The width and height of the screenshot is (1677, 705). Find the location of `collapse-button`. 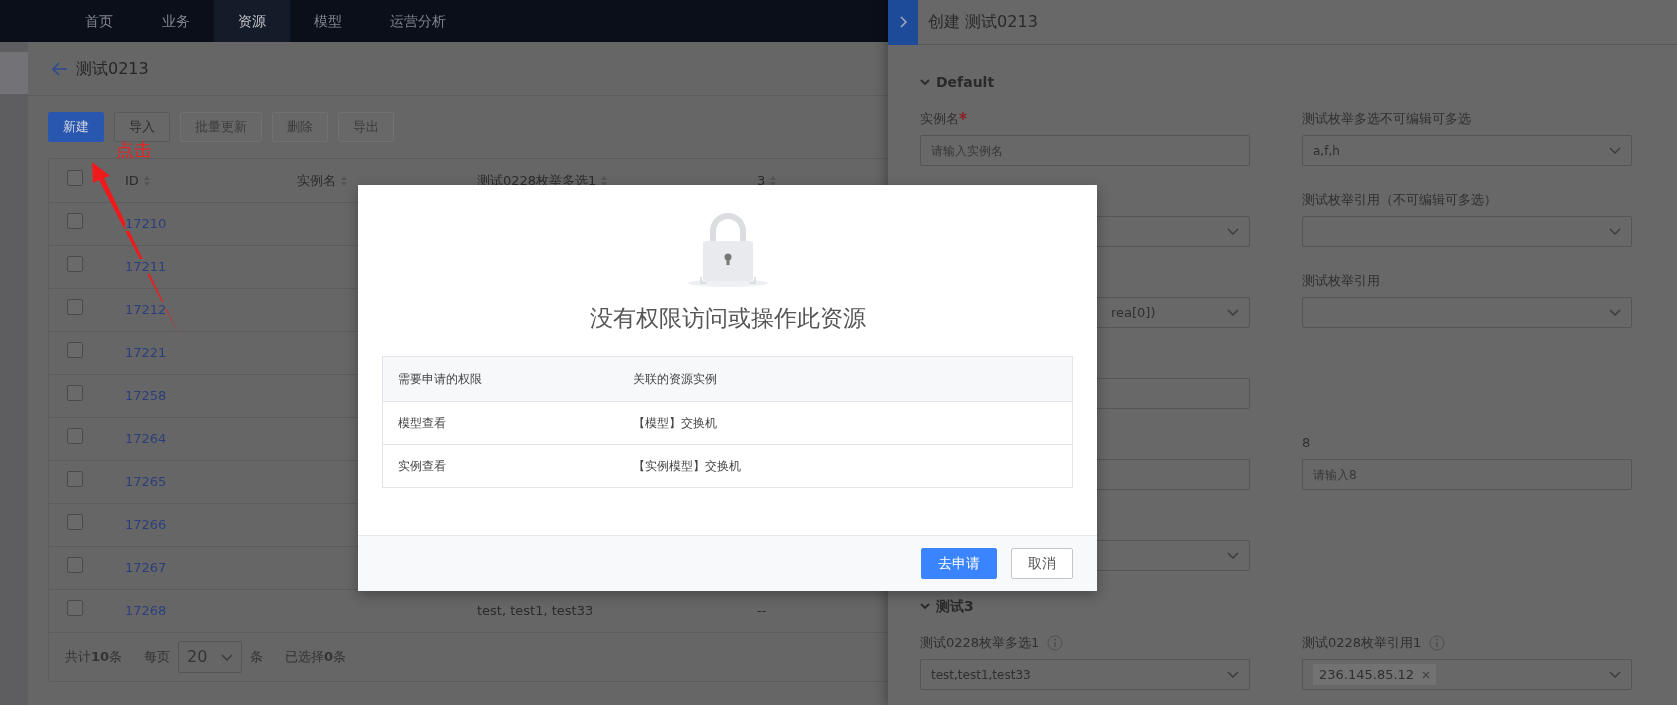

collapse-button is located at coordinates (903, 22).